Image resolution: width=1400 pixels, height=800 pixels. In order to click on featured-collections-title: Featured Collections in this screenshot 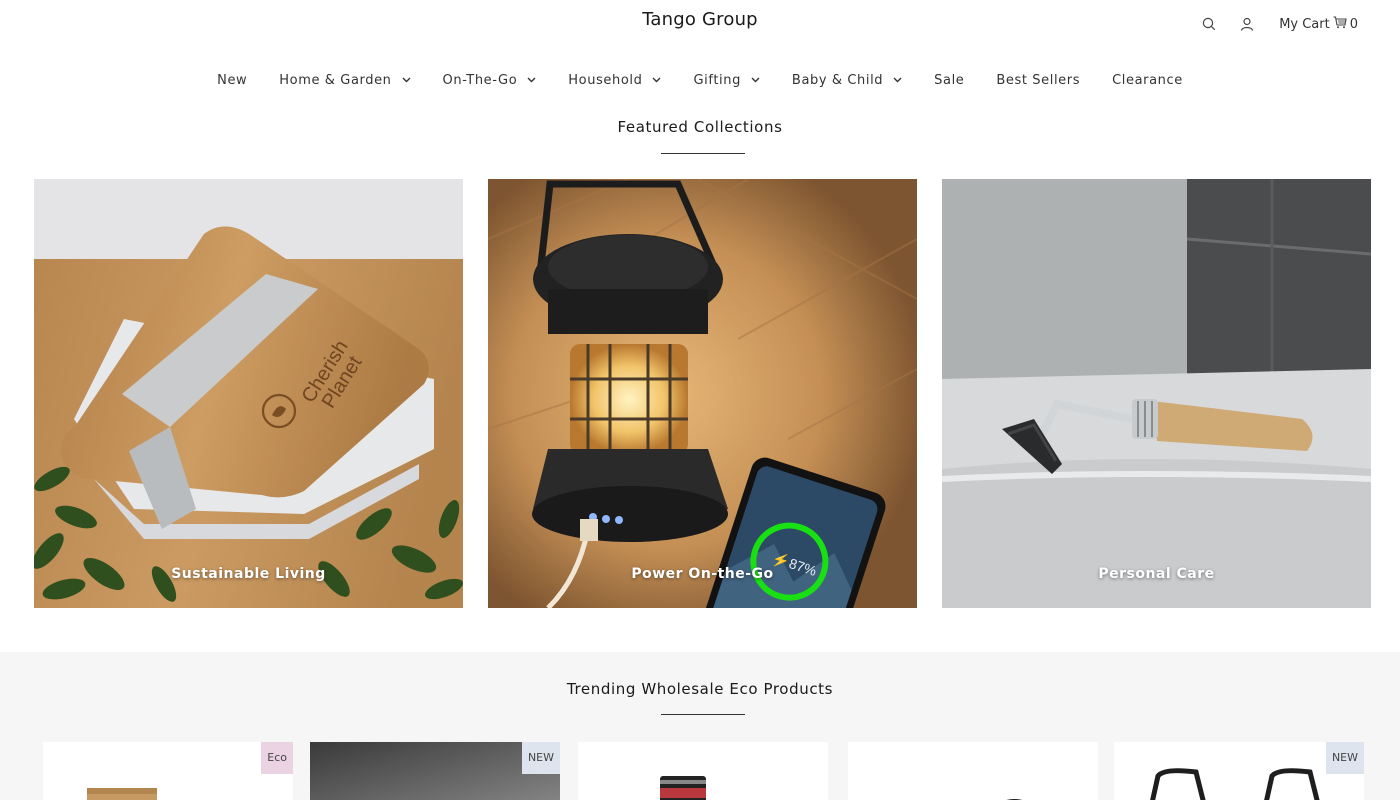, I will do `click(700, 127)`.